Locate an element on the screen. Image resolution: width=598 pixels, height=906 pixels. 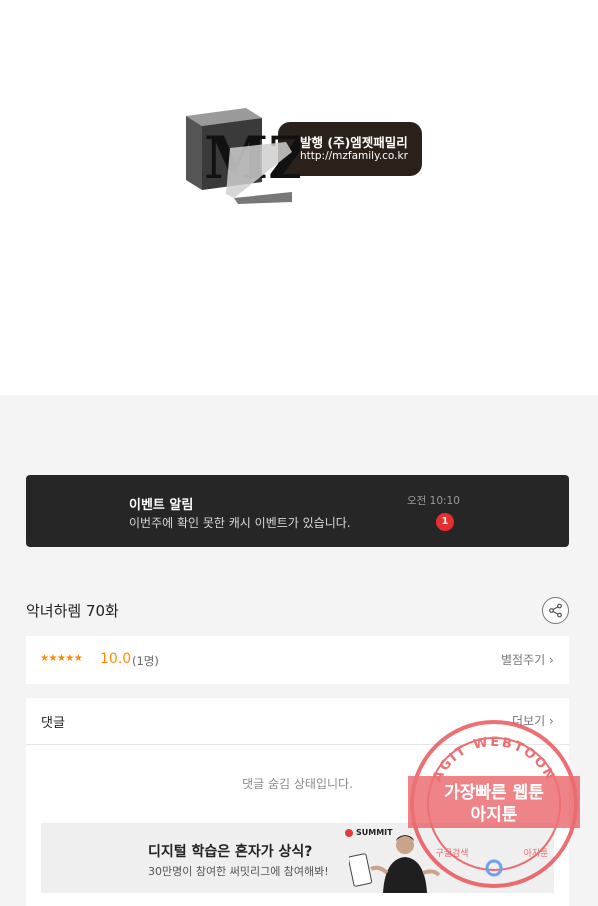
watermark-line2: 아지툰 is located at coordinates (494, 815).